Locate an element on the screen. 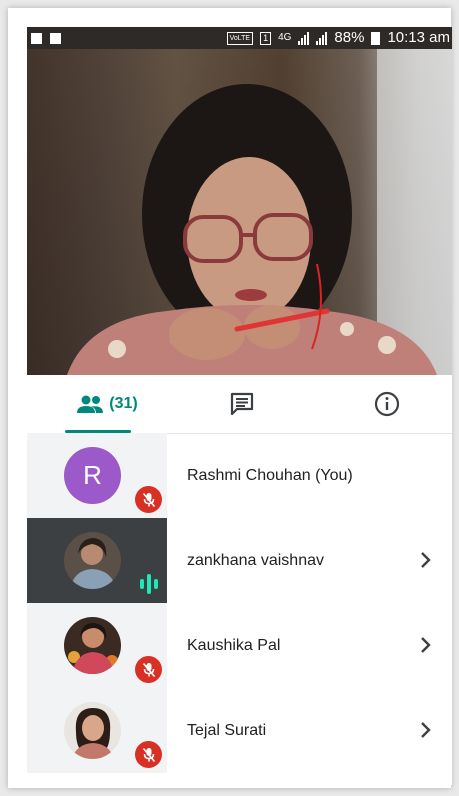 This screenshot has width=459, height=796. people-icon is located at coordinates (90, 404).